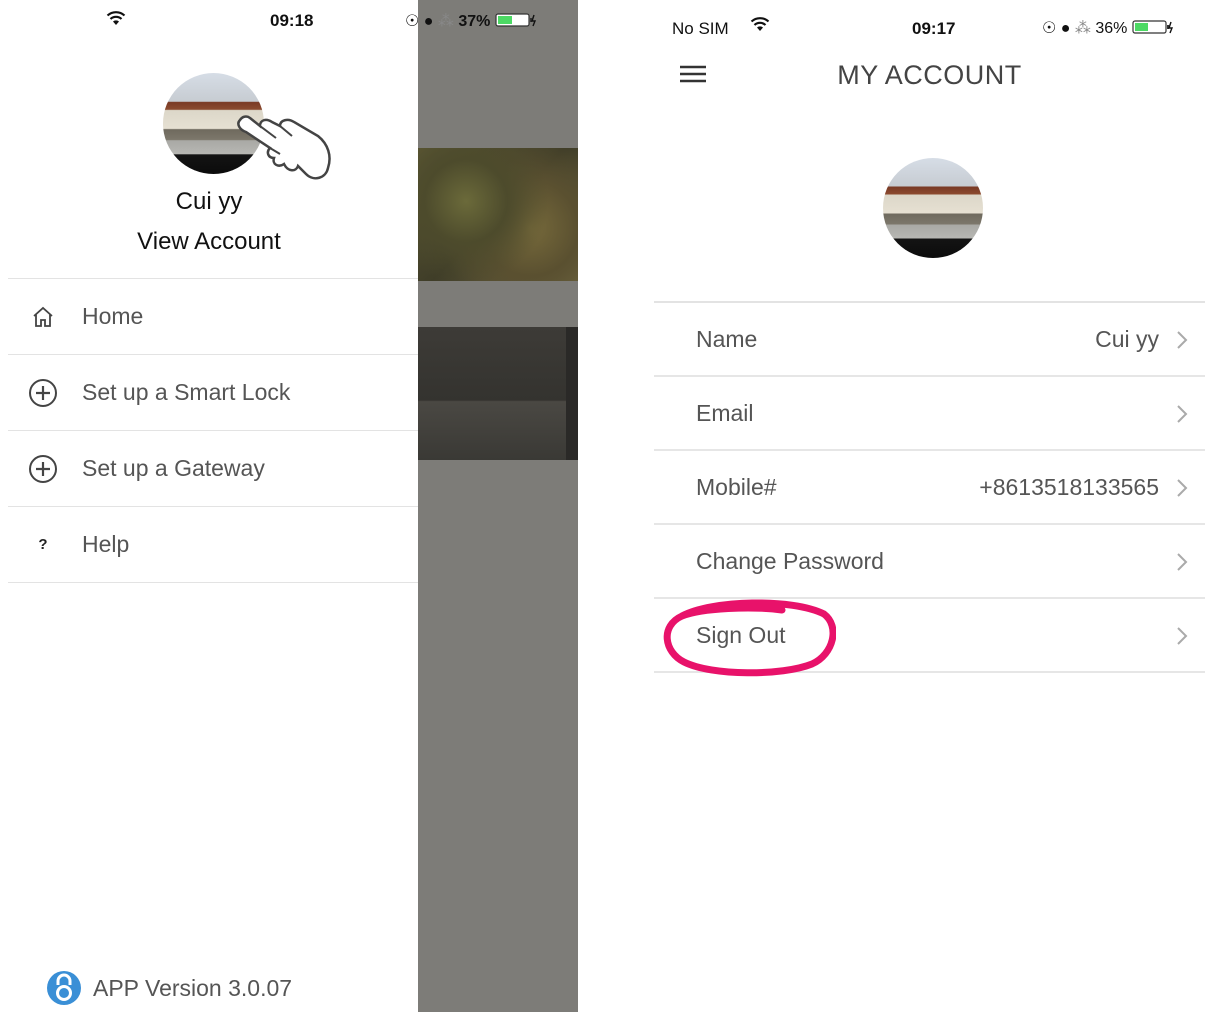  Describe the element at coordinates (1049, 28) in the screenshot. I see `orientation-lock-icon: ☉` at that location.